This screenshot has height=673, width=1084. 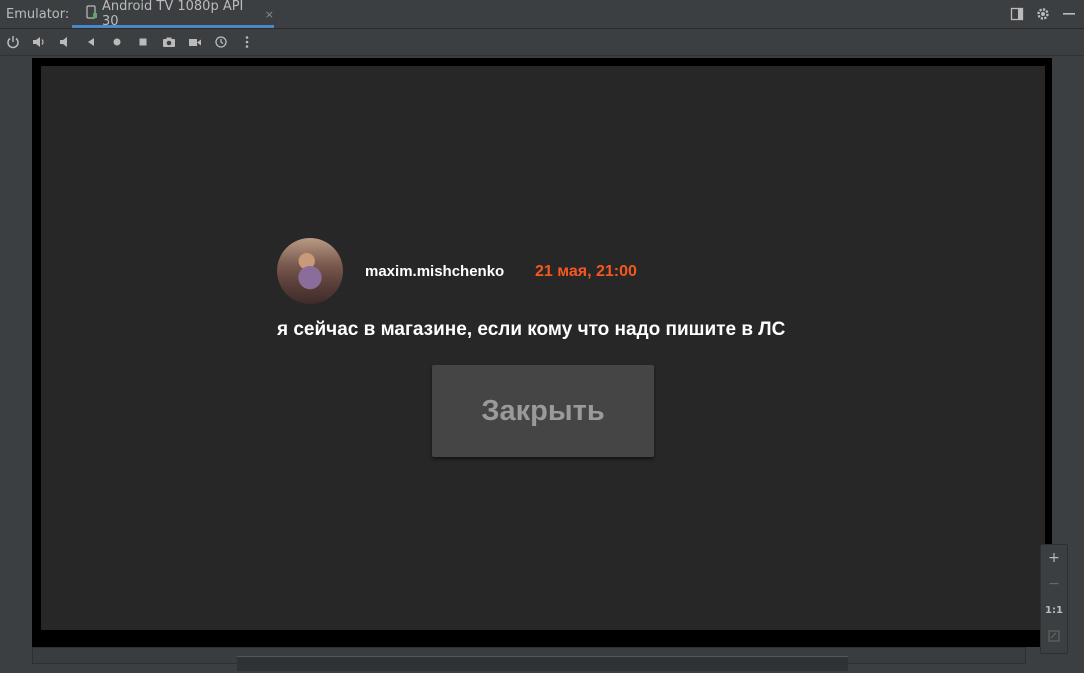 What do you see at coordinates (586, 271) in the screenshot?
I see `timestamp: 21 мая, 21:00` at bounding box center [586, 271].